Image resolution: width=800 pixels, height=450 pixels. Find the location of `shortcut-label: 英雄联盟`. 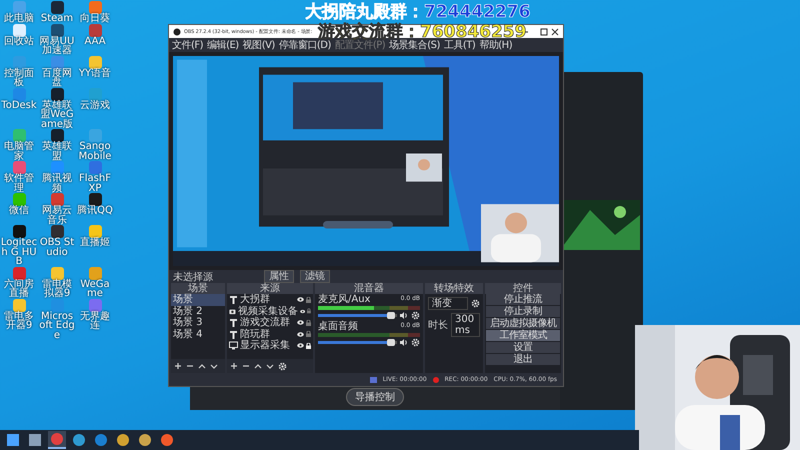

shortcut-label: 英雄联盟 is located at coordinates (57, 151).